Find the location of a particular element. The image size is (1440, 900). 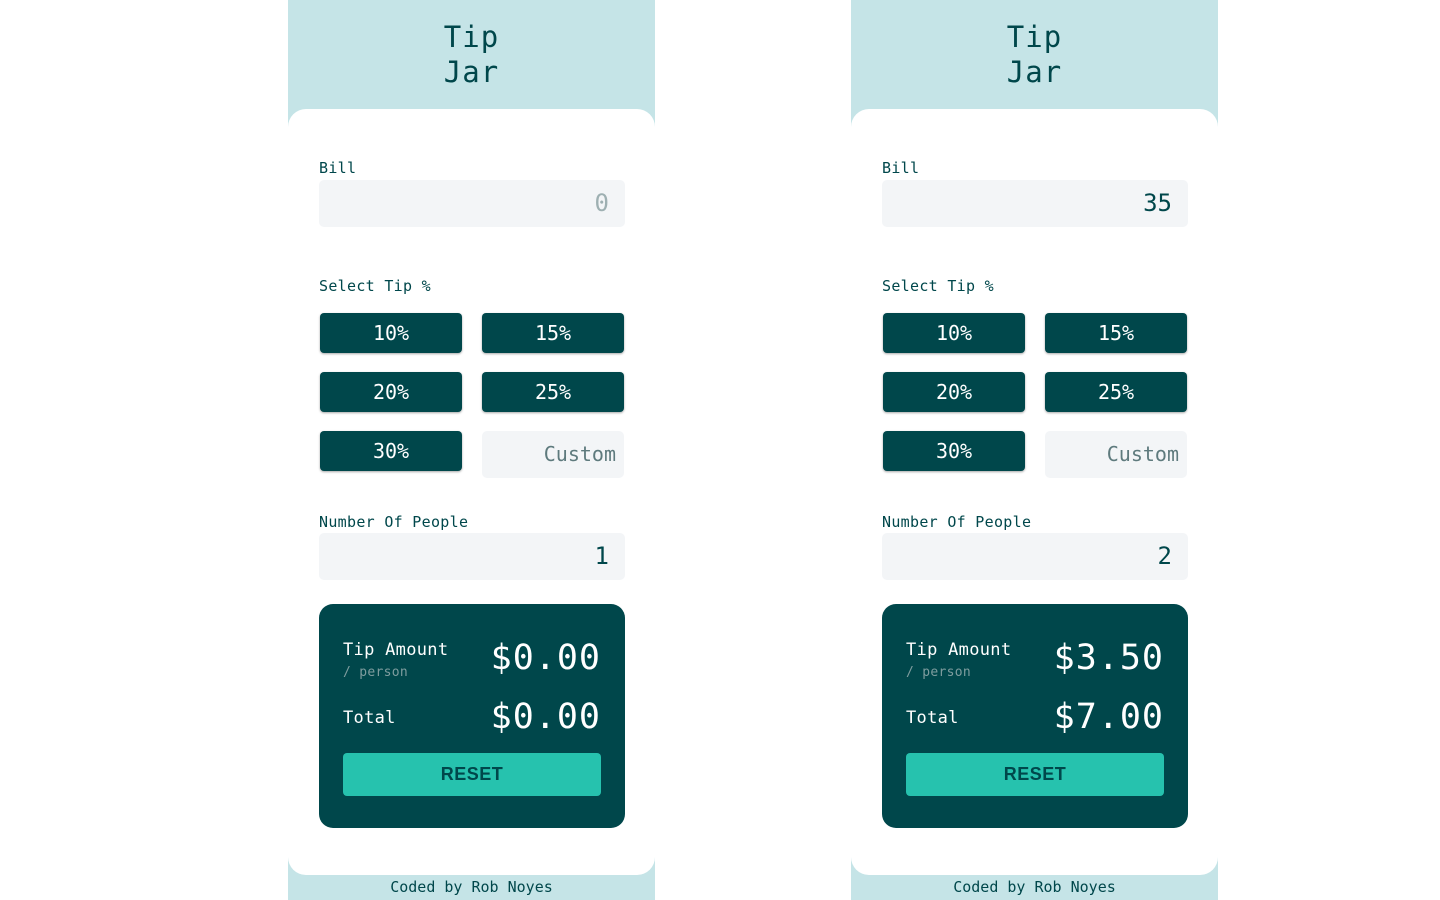

tip-amount-value: $0.00 is located at coordinates (545, 658).